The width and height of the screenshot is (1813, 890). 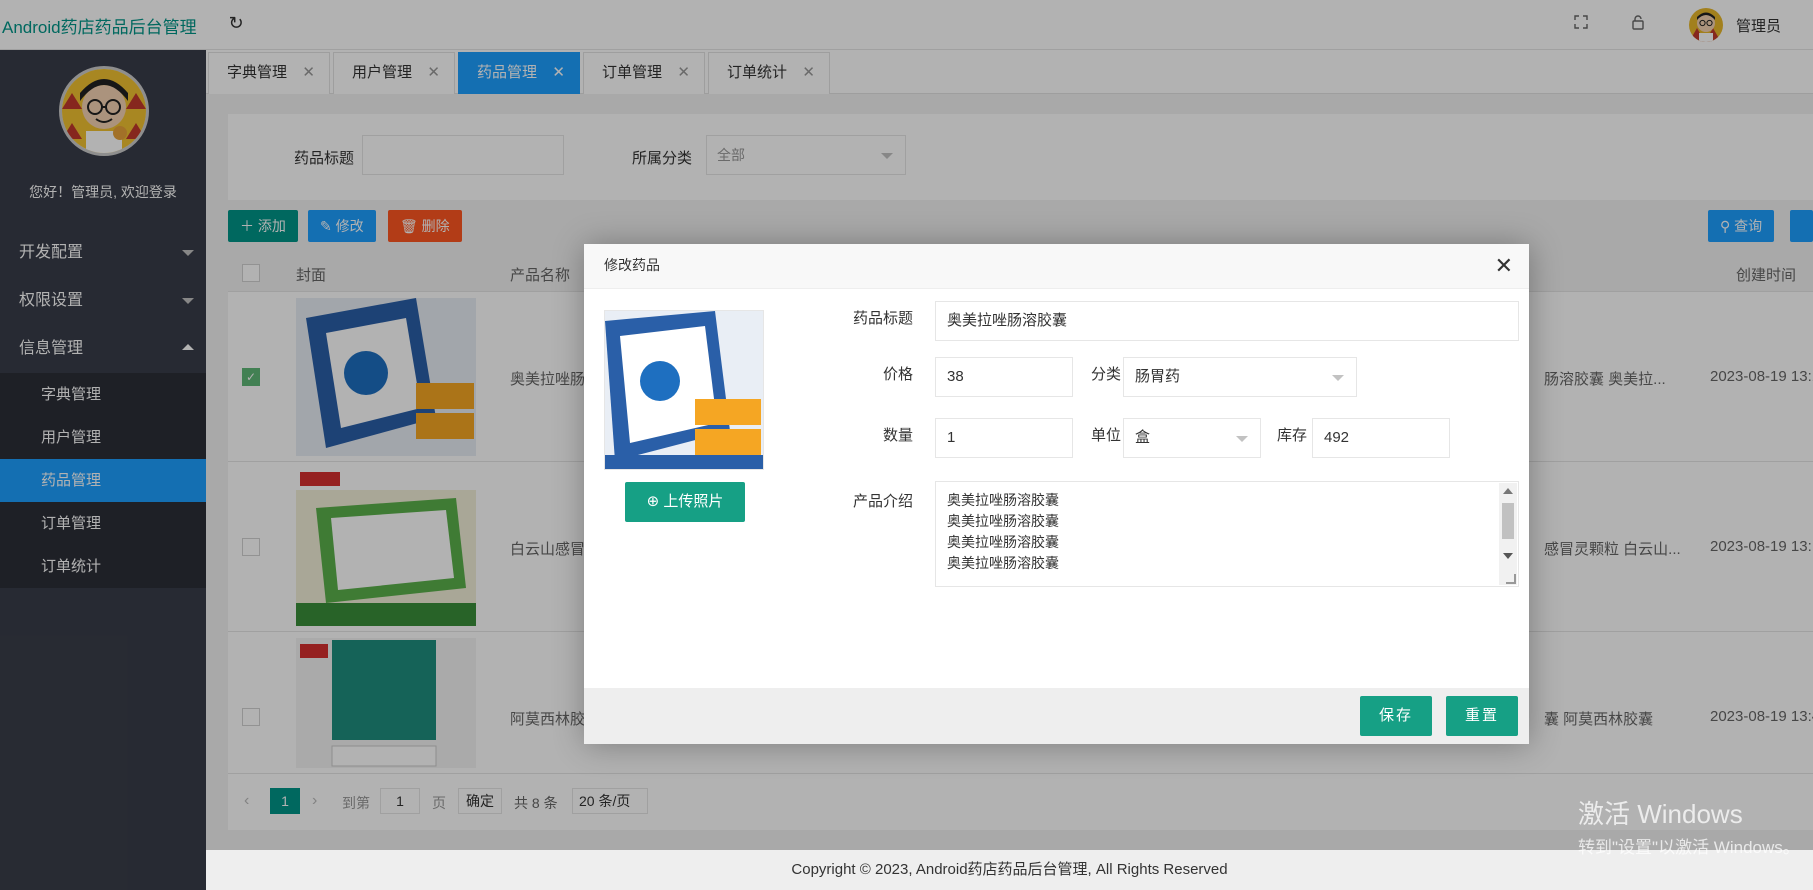 What do you see at coordinates (1192, 438) in the screenshot?
I see `unit-select: 盒` at bounding box center [1192, 438].